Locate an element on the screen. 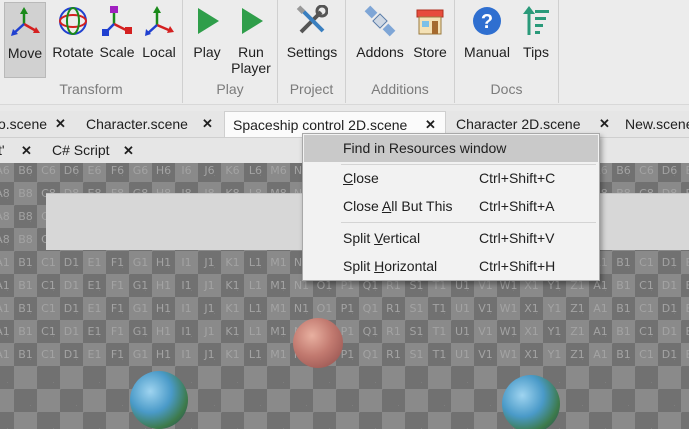 The height and width of the screenshot is (429, 689). menu-item-close-all-but-this: Close All But This Ctrl+Shift+A is located at coordinates (451, 206).